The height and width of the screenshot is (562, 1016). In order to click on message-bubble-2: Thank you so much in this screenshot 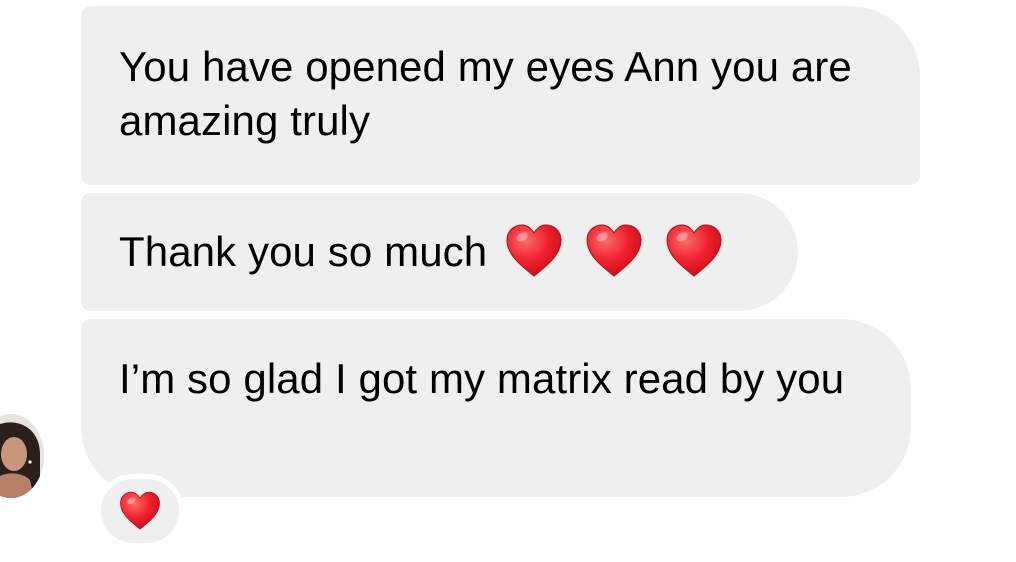, I will do `click(439, 252)`.